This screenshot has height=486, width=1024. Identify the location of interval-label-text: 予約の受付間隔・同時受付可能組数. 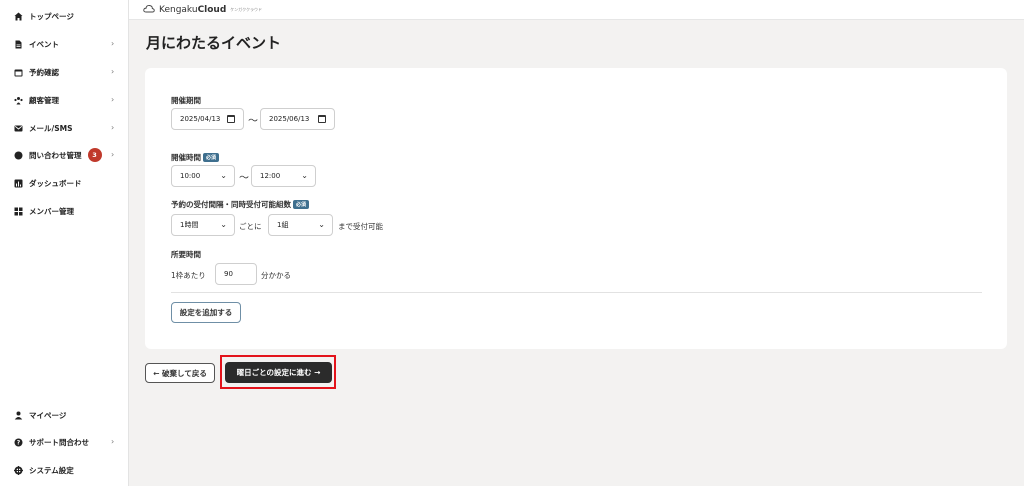
(231, 204).